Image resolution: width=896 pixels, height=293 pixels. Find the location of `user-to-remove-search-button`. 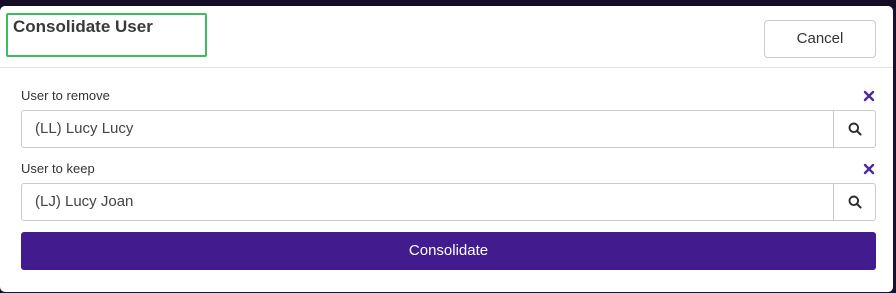

user-to-remove-search-button is located at coordinates (854, 129).